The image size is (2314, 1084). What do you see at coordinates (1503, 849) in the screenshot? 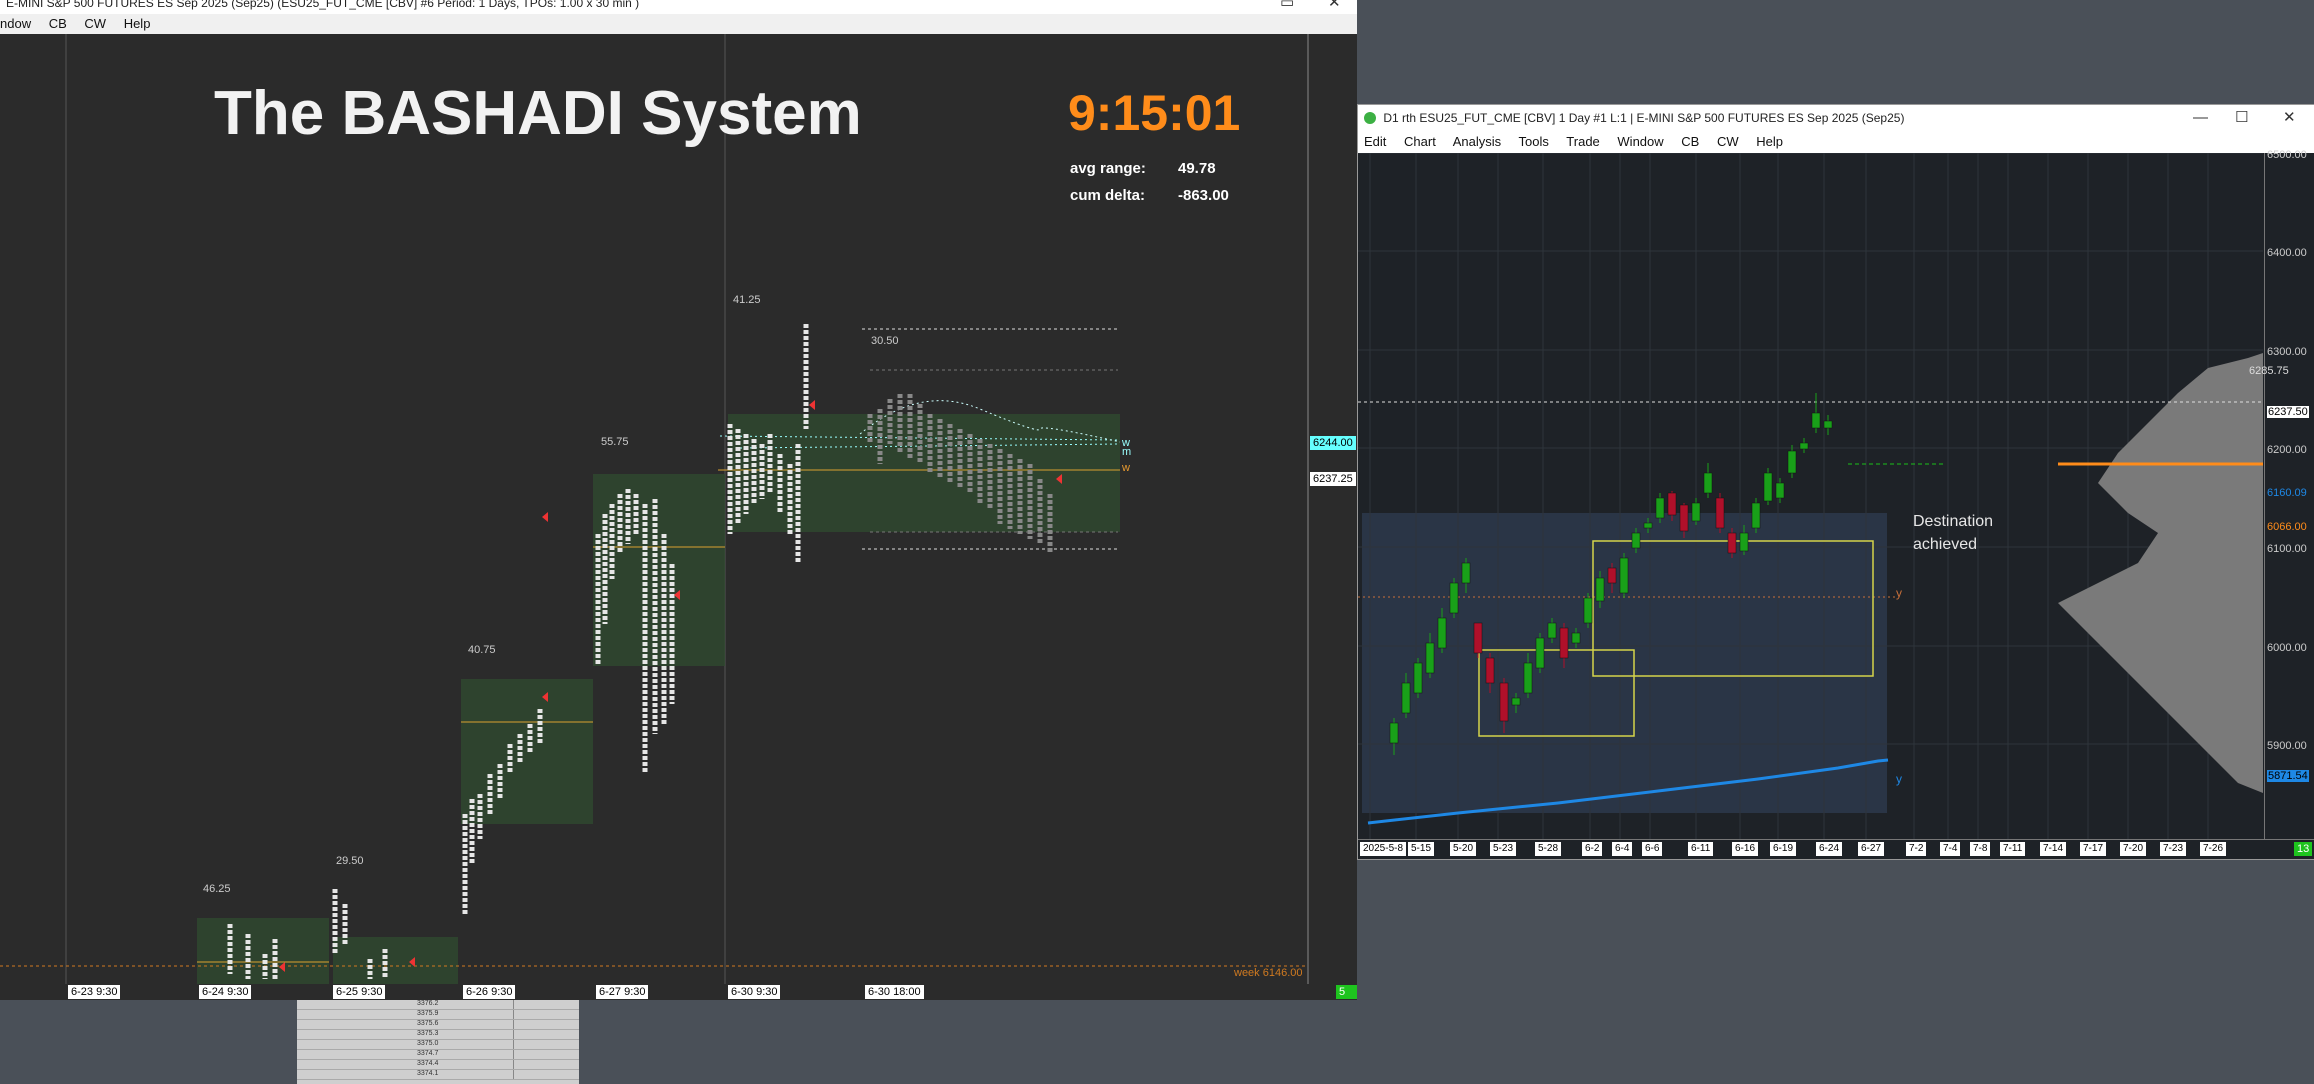
I see `date-label: 5-23` at bounding box center [1503, 849].